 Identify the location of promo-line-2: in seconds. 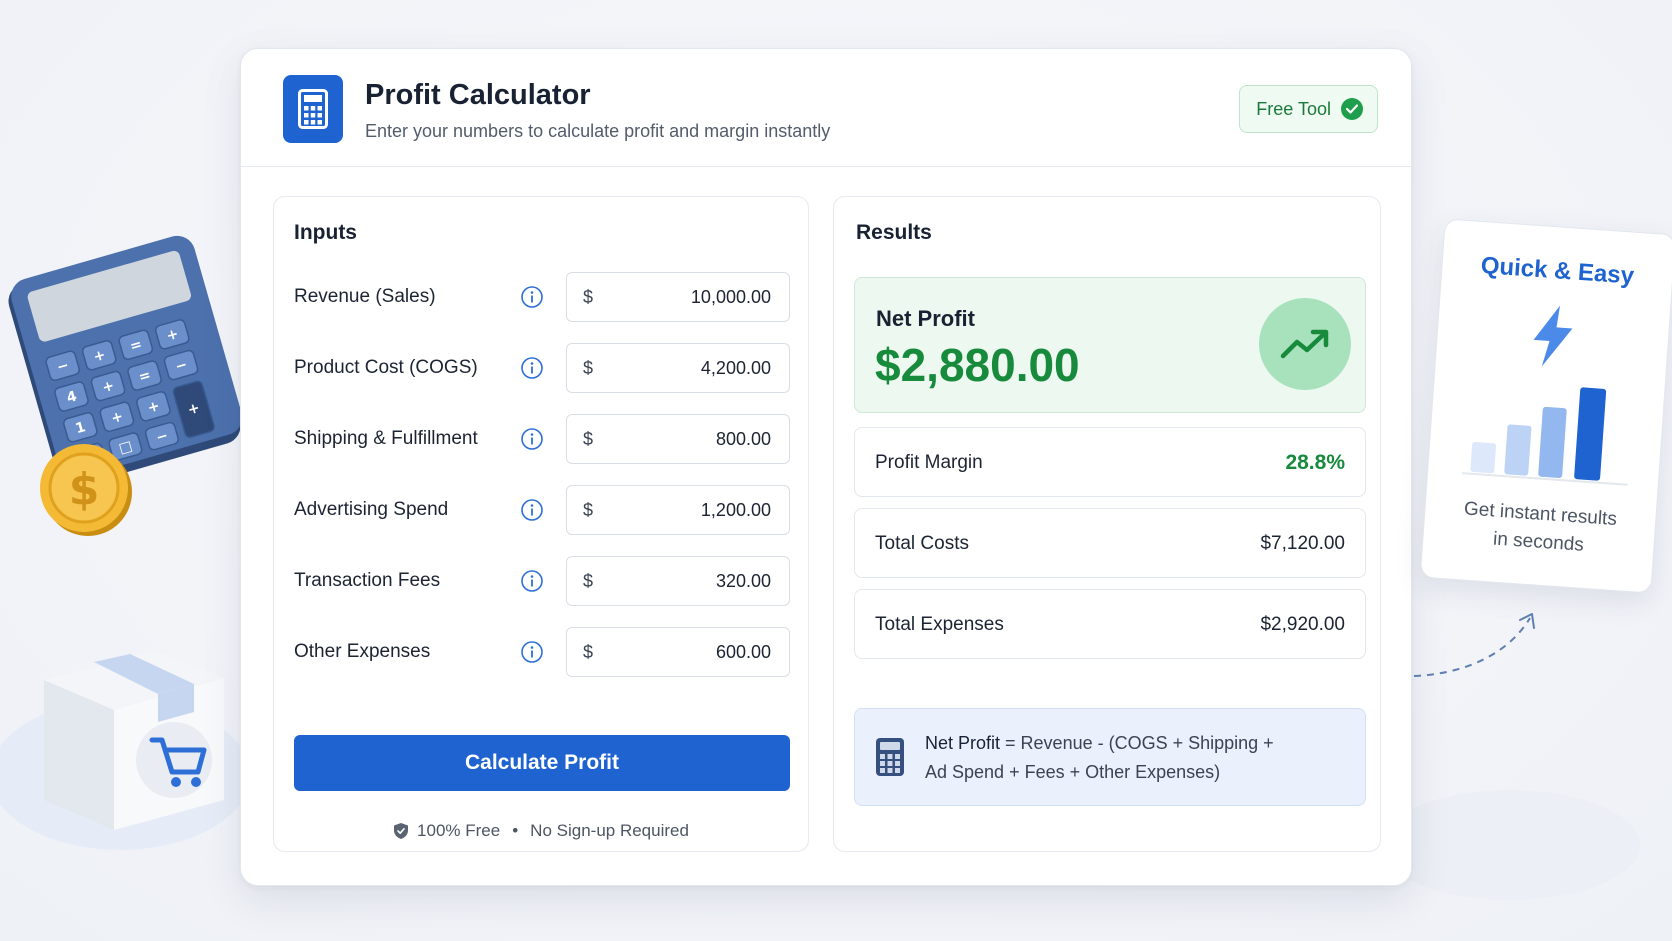
(1538, 542).